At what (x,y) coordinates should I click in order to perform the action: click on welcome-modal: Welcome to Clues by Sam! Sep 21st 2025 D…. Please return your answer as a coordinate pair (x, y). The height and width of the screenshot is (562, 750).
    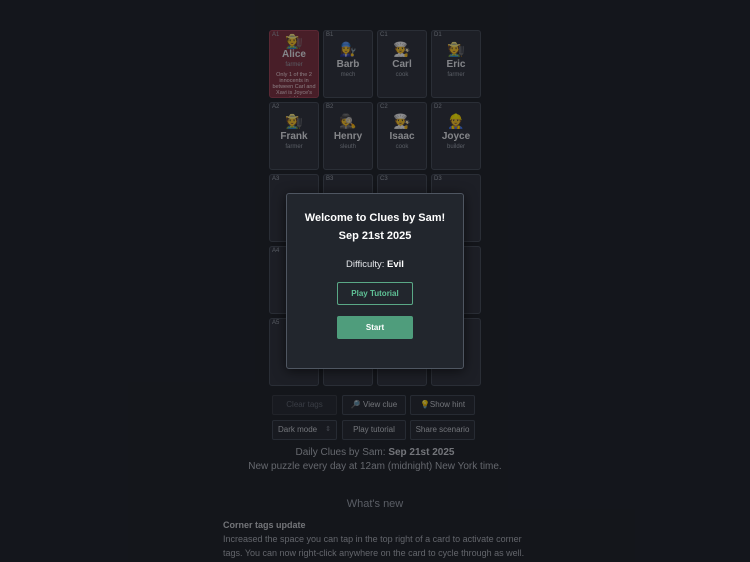
    Looking at the image, I should click on (375, 281).